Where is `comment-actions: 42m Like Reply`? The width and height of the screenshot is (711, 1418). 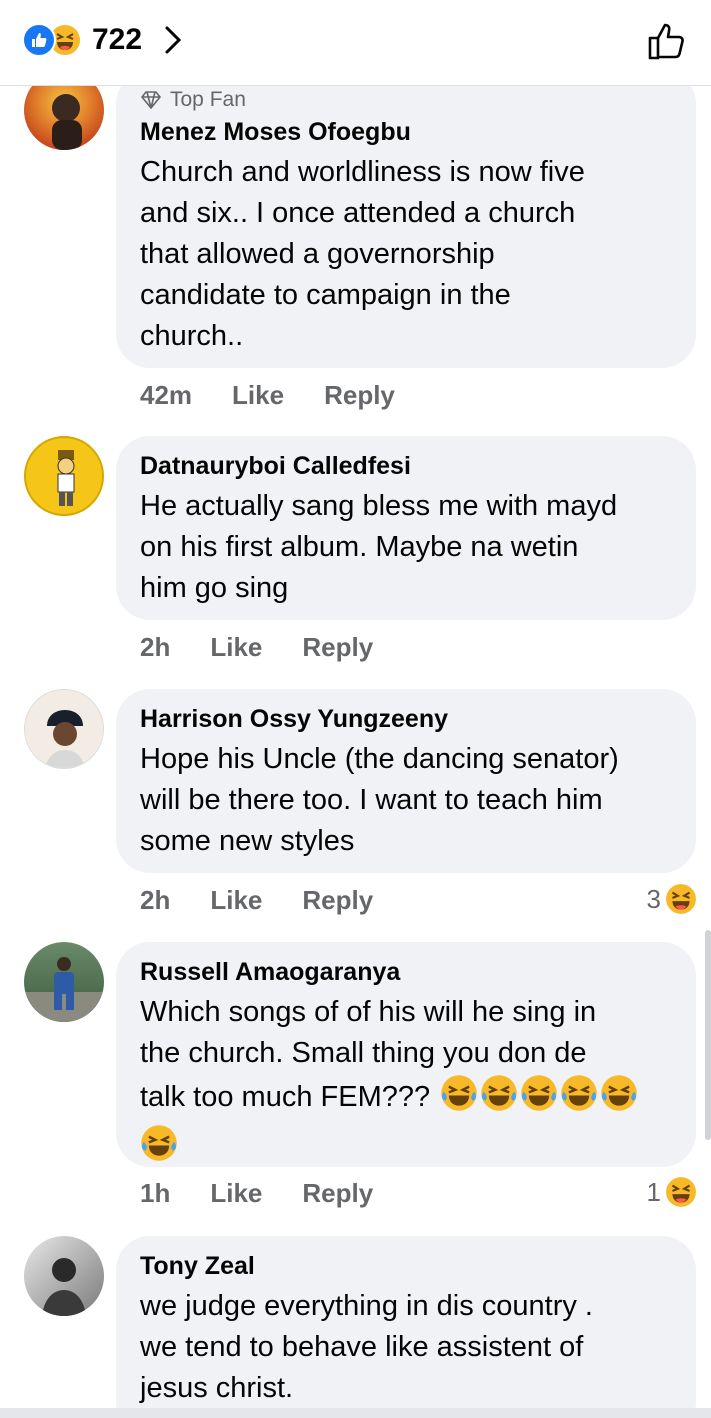
comment-actions: 42m Like Reply is located at coordinates (287, 395).